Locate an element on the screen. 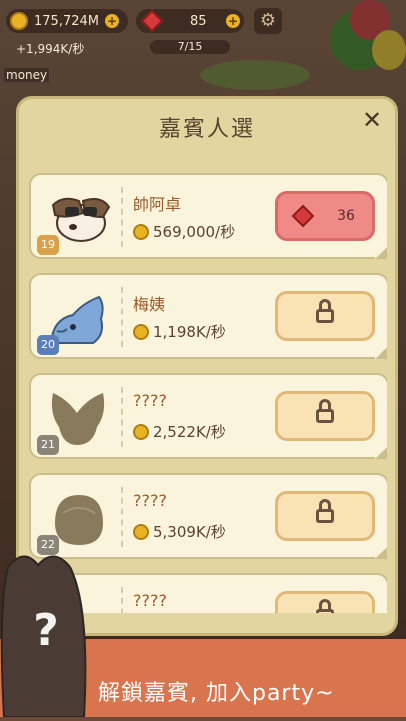 The height and width of the screenshot is (721, 406). guest-name: 梅姨 is located at coordinates (149, 304).